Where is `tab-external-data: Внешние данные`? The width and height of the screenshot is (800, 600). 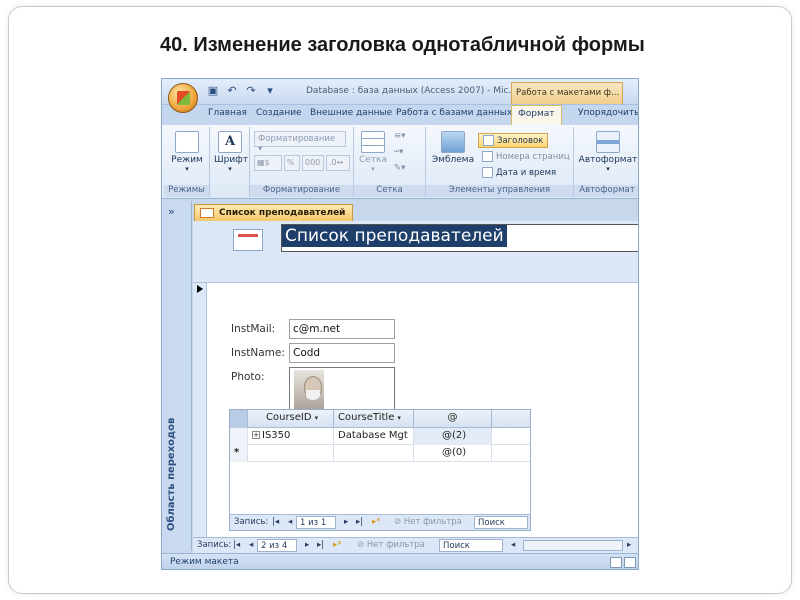
tab-external-data: Внешние данные is located at coordinates (351, 113).